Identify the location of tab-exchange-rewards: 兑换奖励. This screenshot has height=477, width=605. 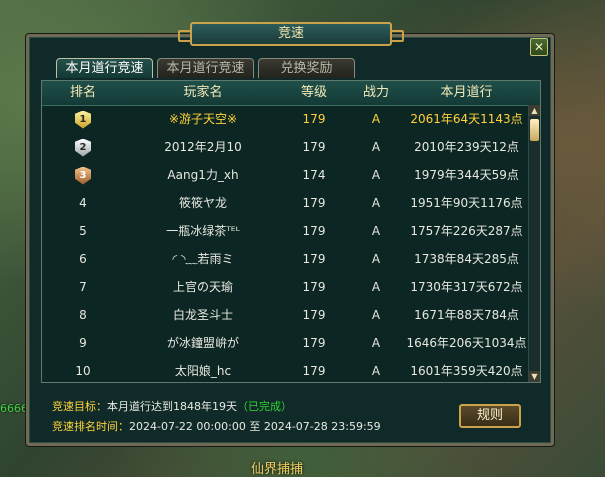
(306, 68).